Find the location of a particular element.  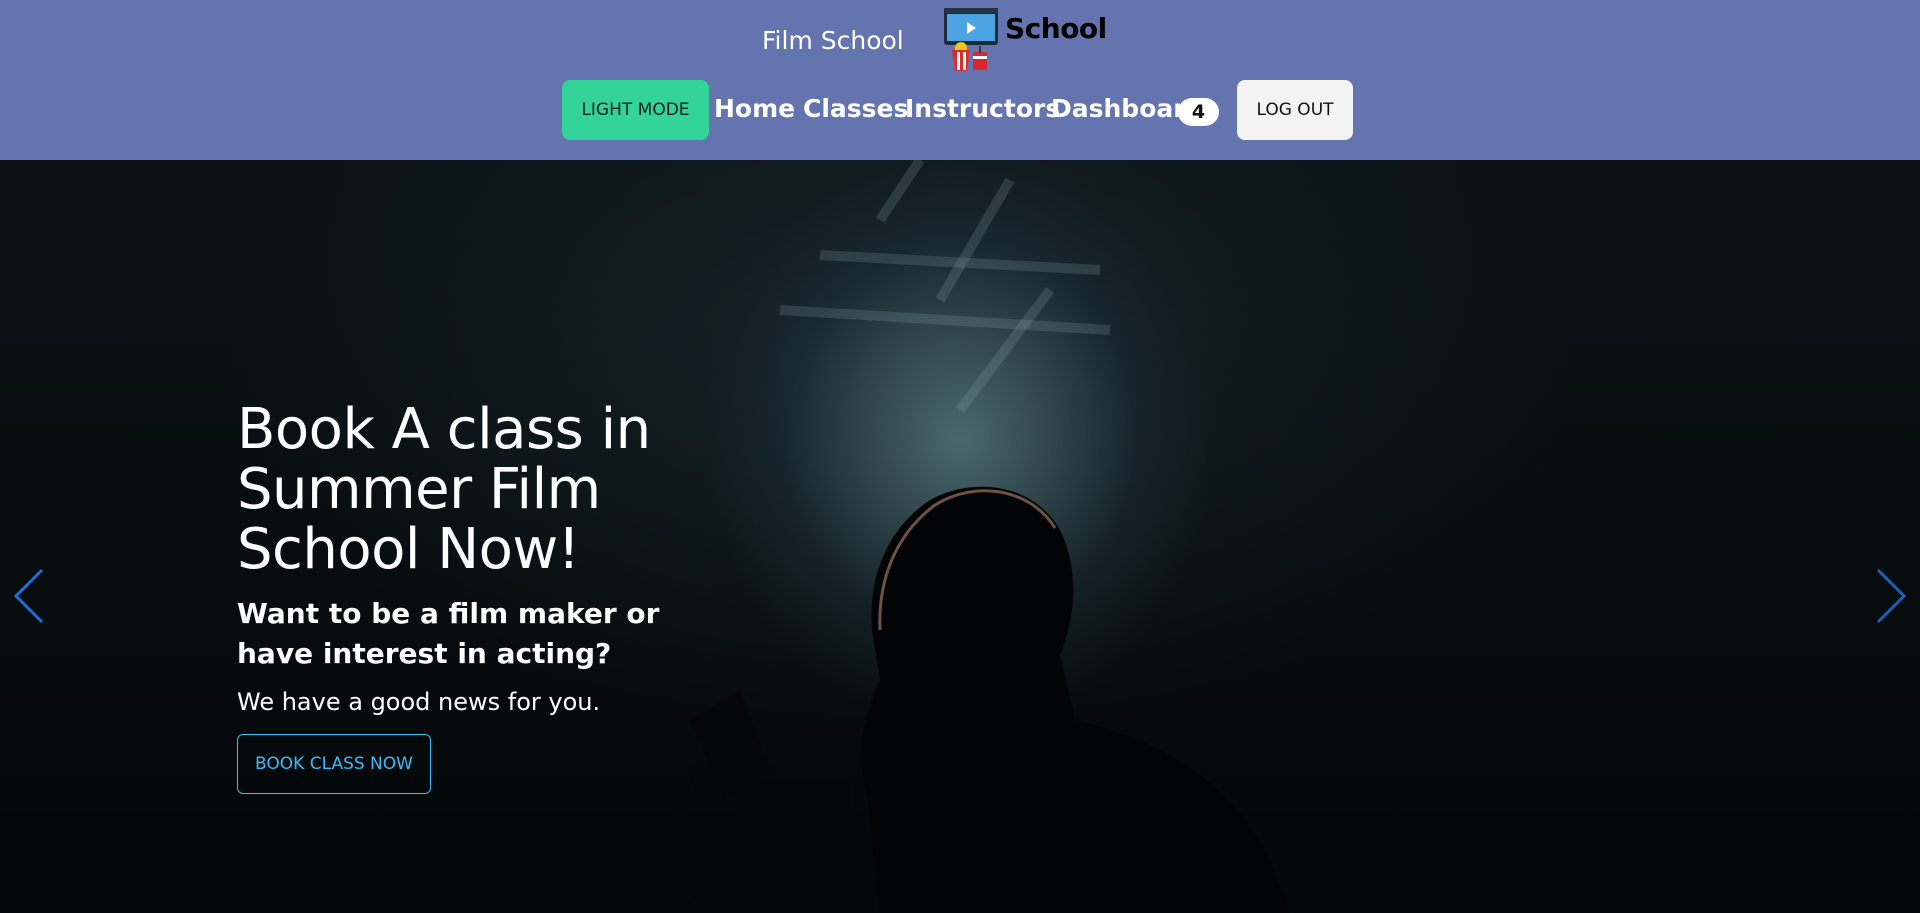

carousel-next-button is located at coordinates (1890, 596).